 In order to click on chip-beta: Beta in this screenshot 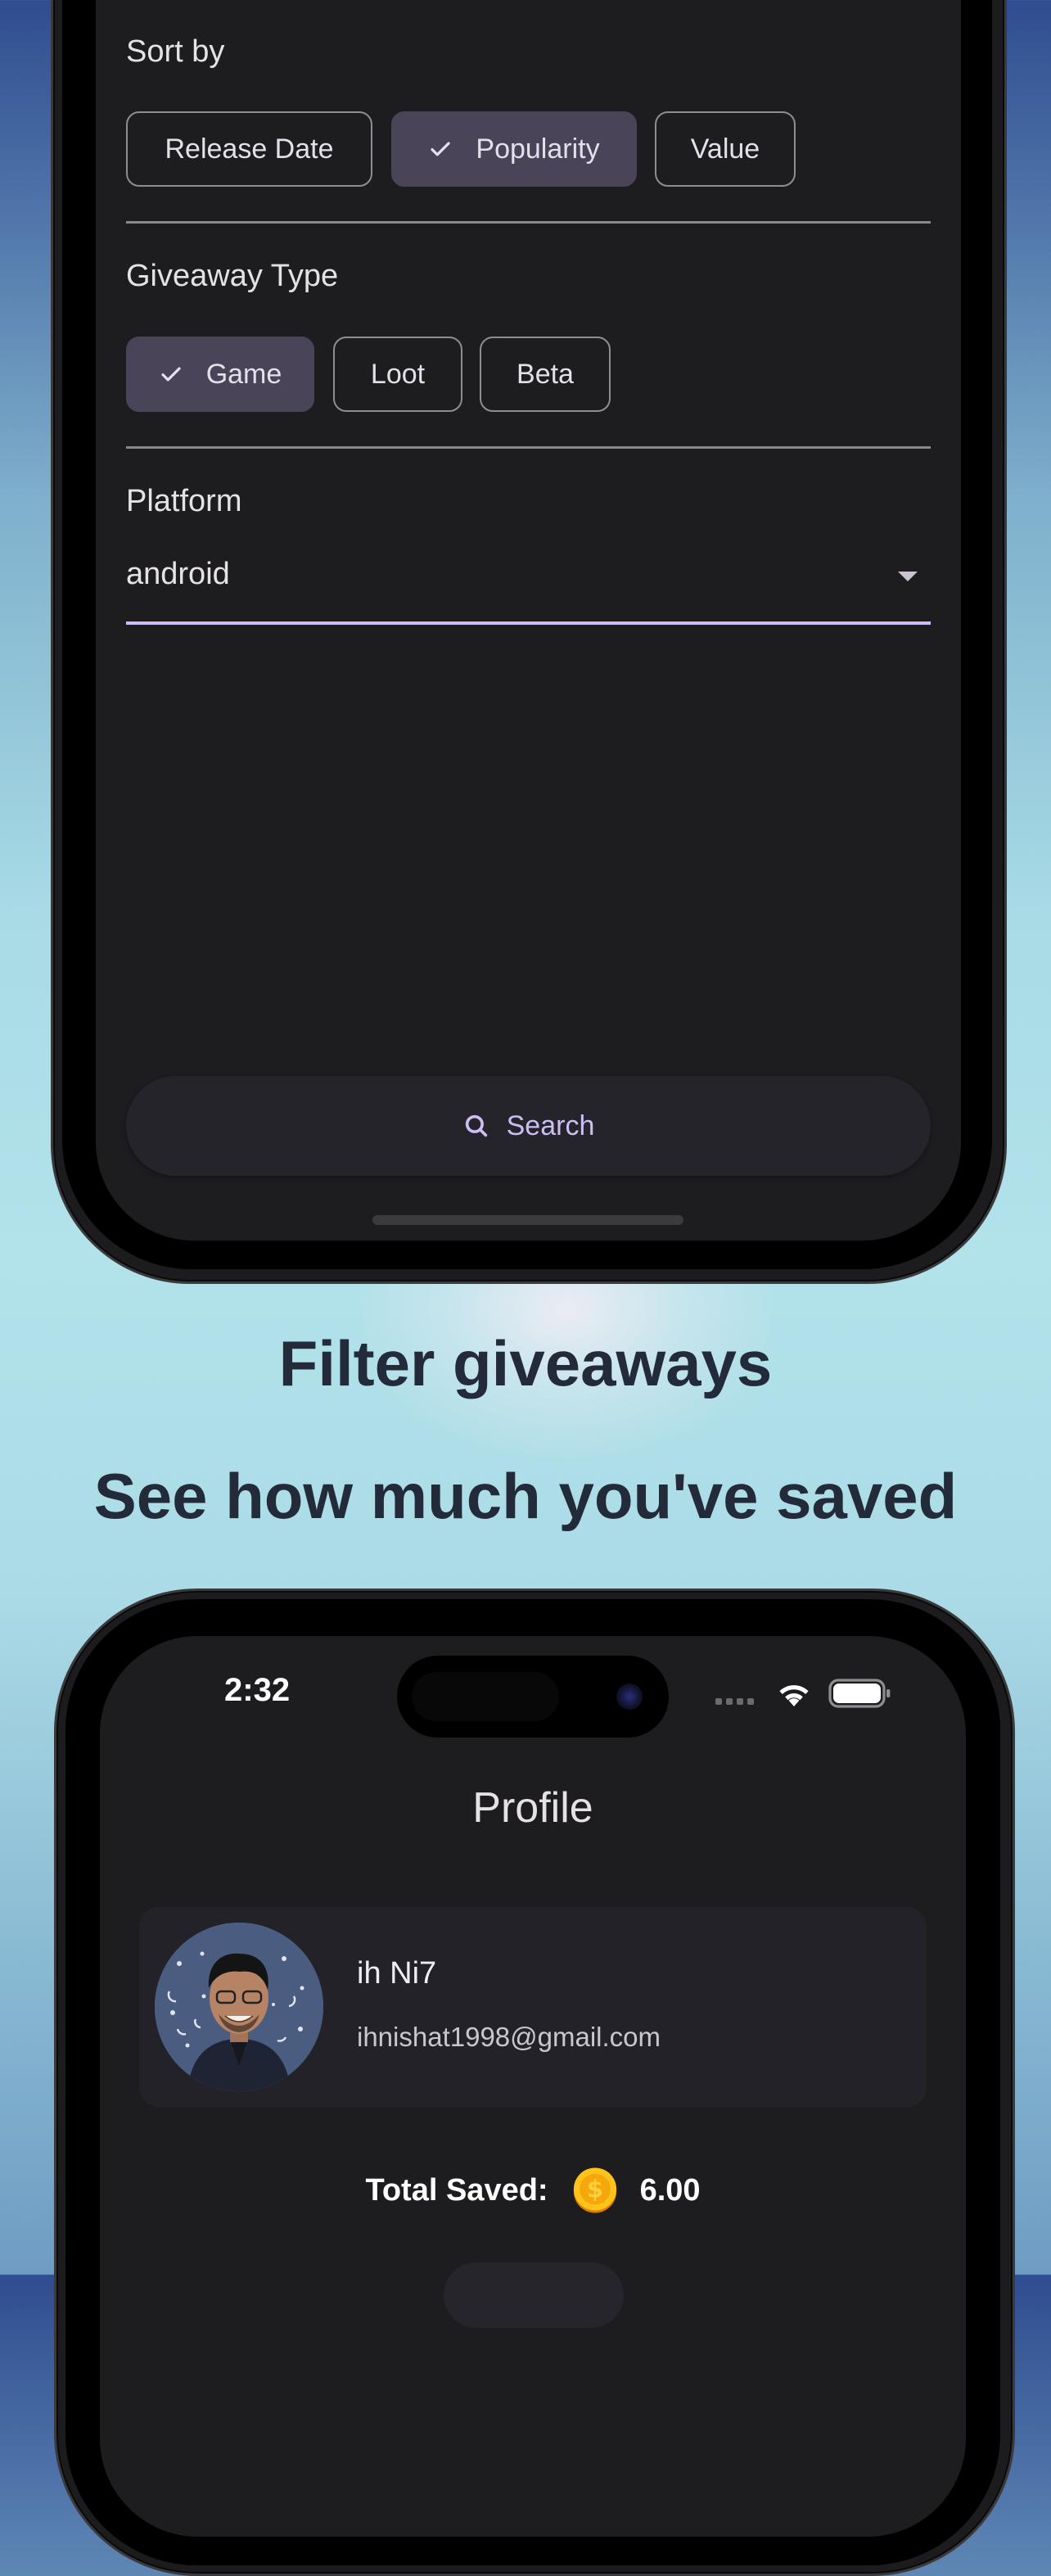, I will do `click(545, 374)`.